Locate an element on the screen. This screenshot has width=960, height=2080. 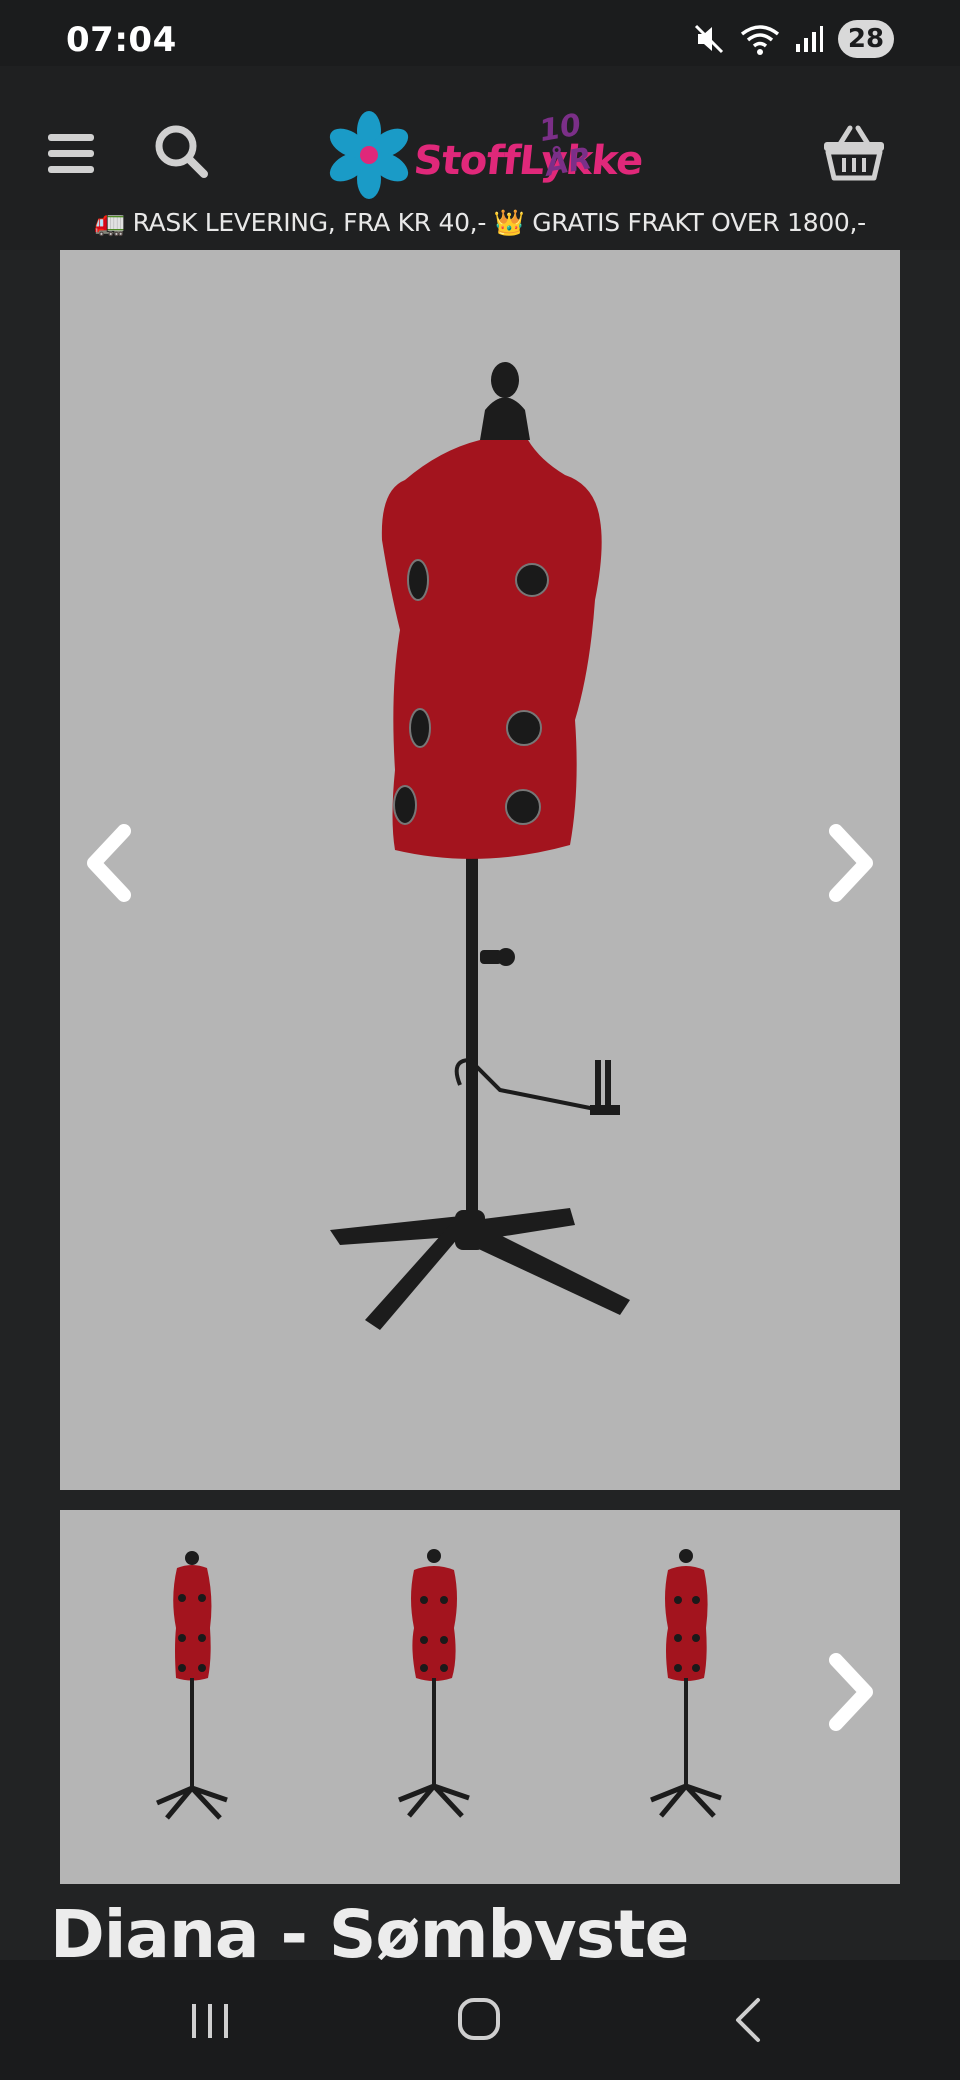
system-nav-bar is located at coordinates (480, 2020).